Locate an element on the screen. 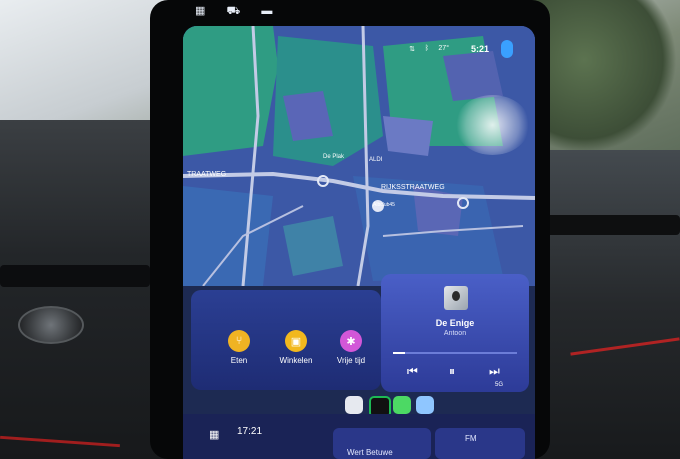 Image resolution: width=680 pixels, height=459 pixels. seat-icon: ▬ is located at coordinates (266, 11).